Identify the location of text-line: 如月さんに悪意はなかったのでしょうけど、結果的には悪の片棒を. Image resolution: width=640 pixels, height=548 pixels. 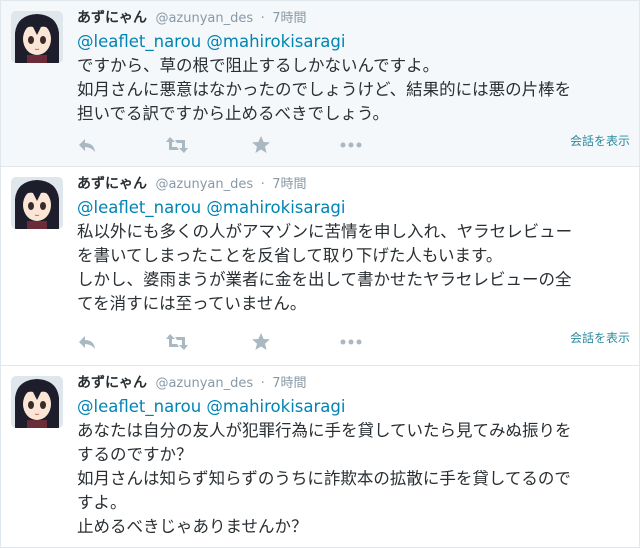
(324, 89).